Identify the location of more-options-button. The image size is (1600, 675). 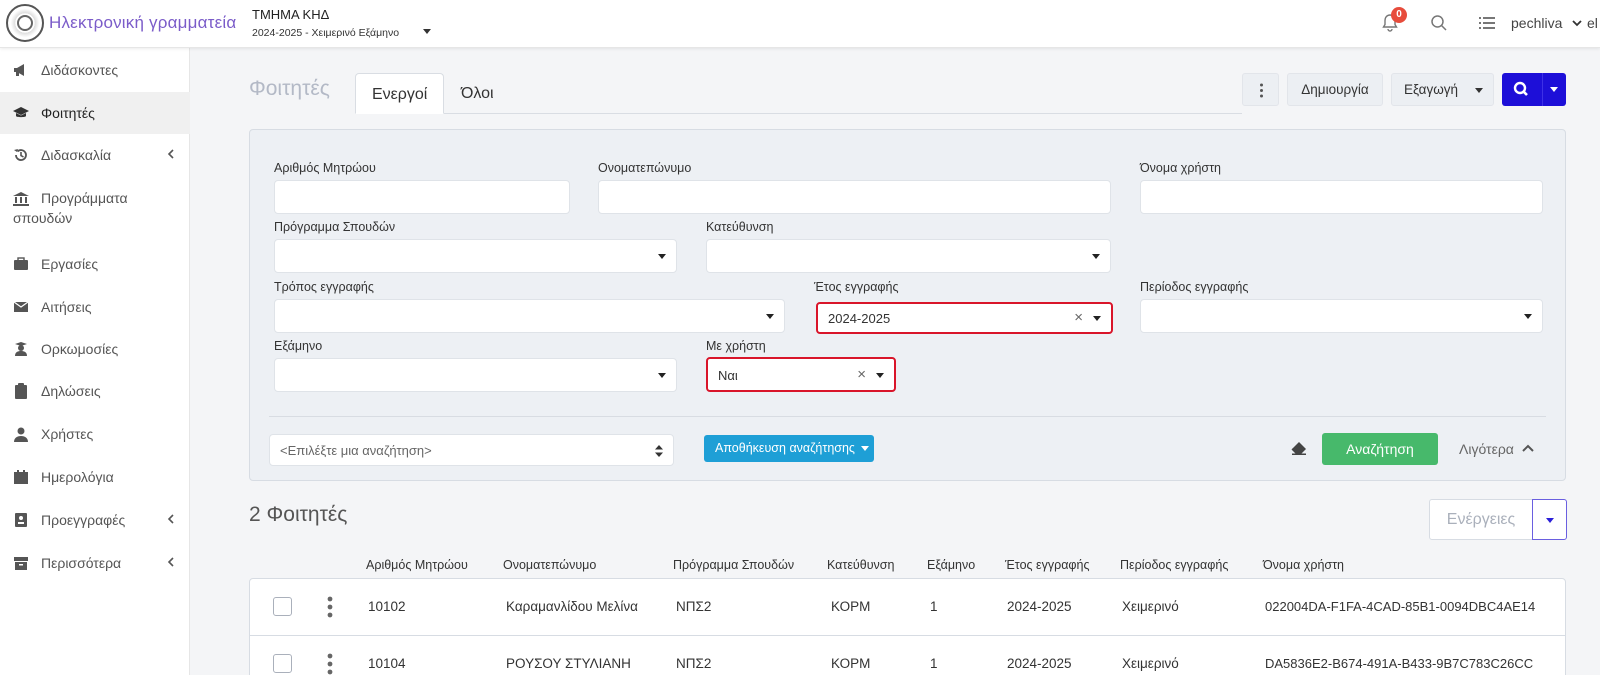
(1260, 89).